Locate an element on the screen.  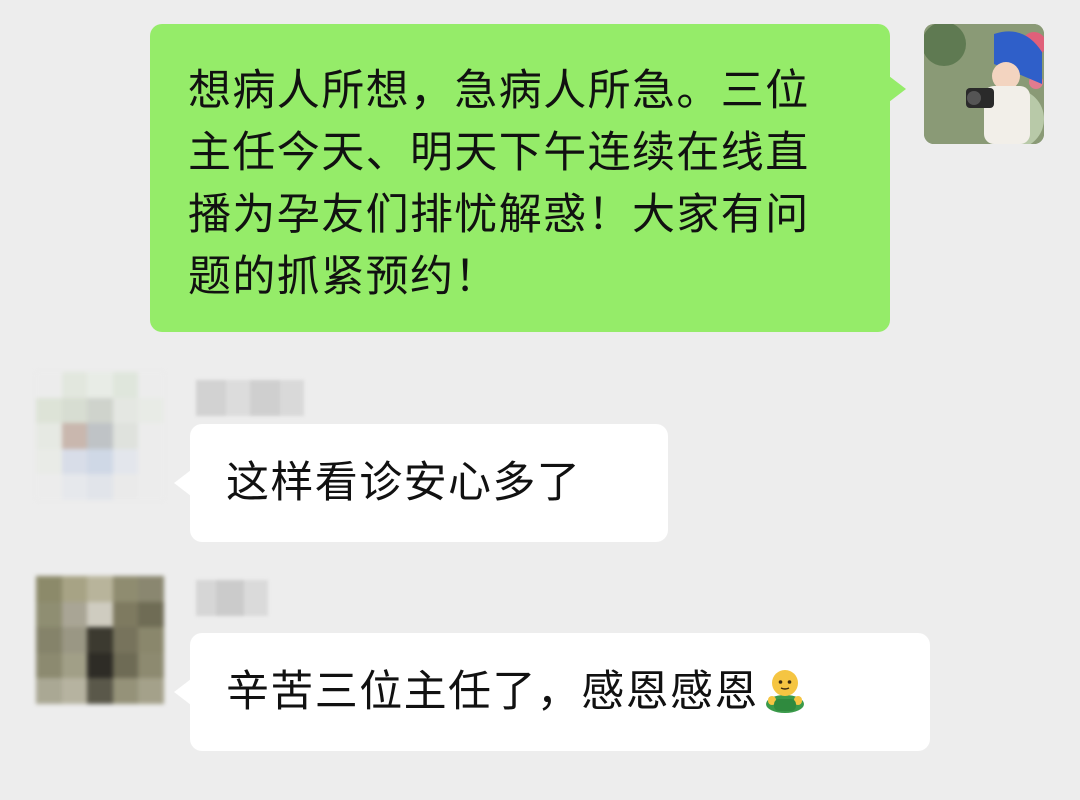
message-bubble-other: 辛苦三位主任了，感恩感恩 is located at coordinates (552, 692).